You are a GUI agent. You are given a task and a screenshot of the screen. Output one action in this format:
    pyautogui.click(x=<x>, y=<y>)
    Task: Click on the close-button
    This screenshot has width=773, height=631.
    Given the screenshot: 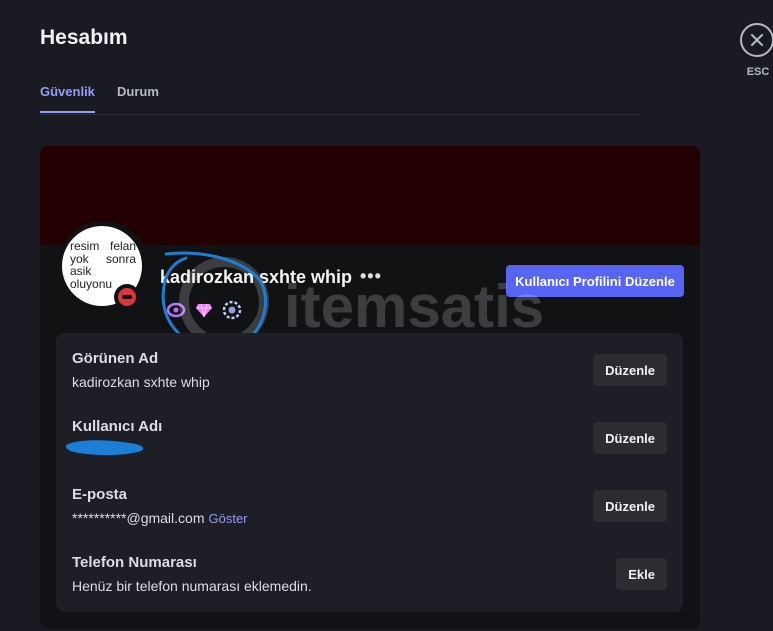 What is the action you would take?
    pyautogui.click(x=756, y=40)
    